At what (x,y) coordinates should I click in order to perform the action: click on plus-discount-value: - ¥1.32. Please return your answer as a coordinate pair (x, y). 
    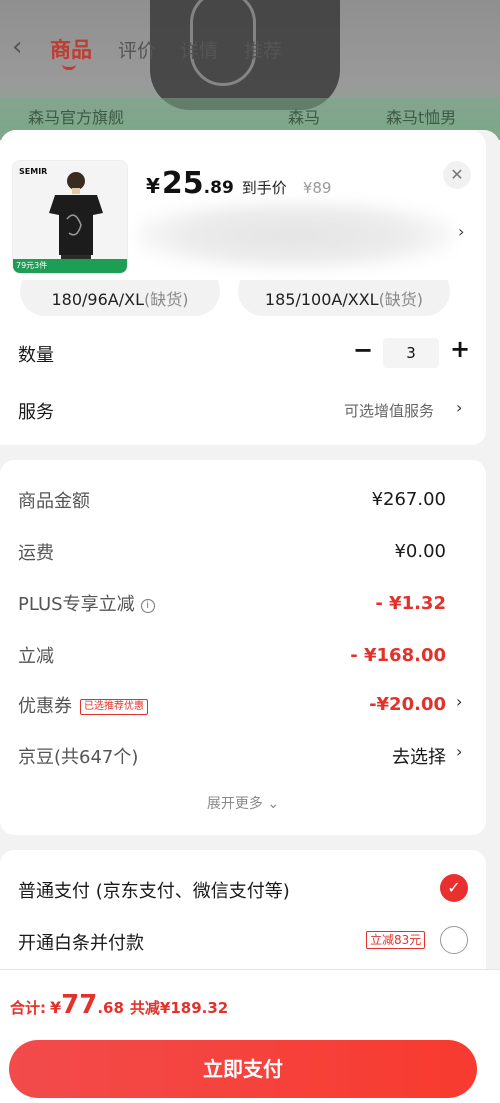
    Looking at the image, I should click on (410, 603).